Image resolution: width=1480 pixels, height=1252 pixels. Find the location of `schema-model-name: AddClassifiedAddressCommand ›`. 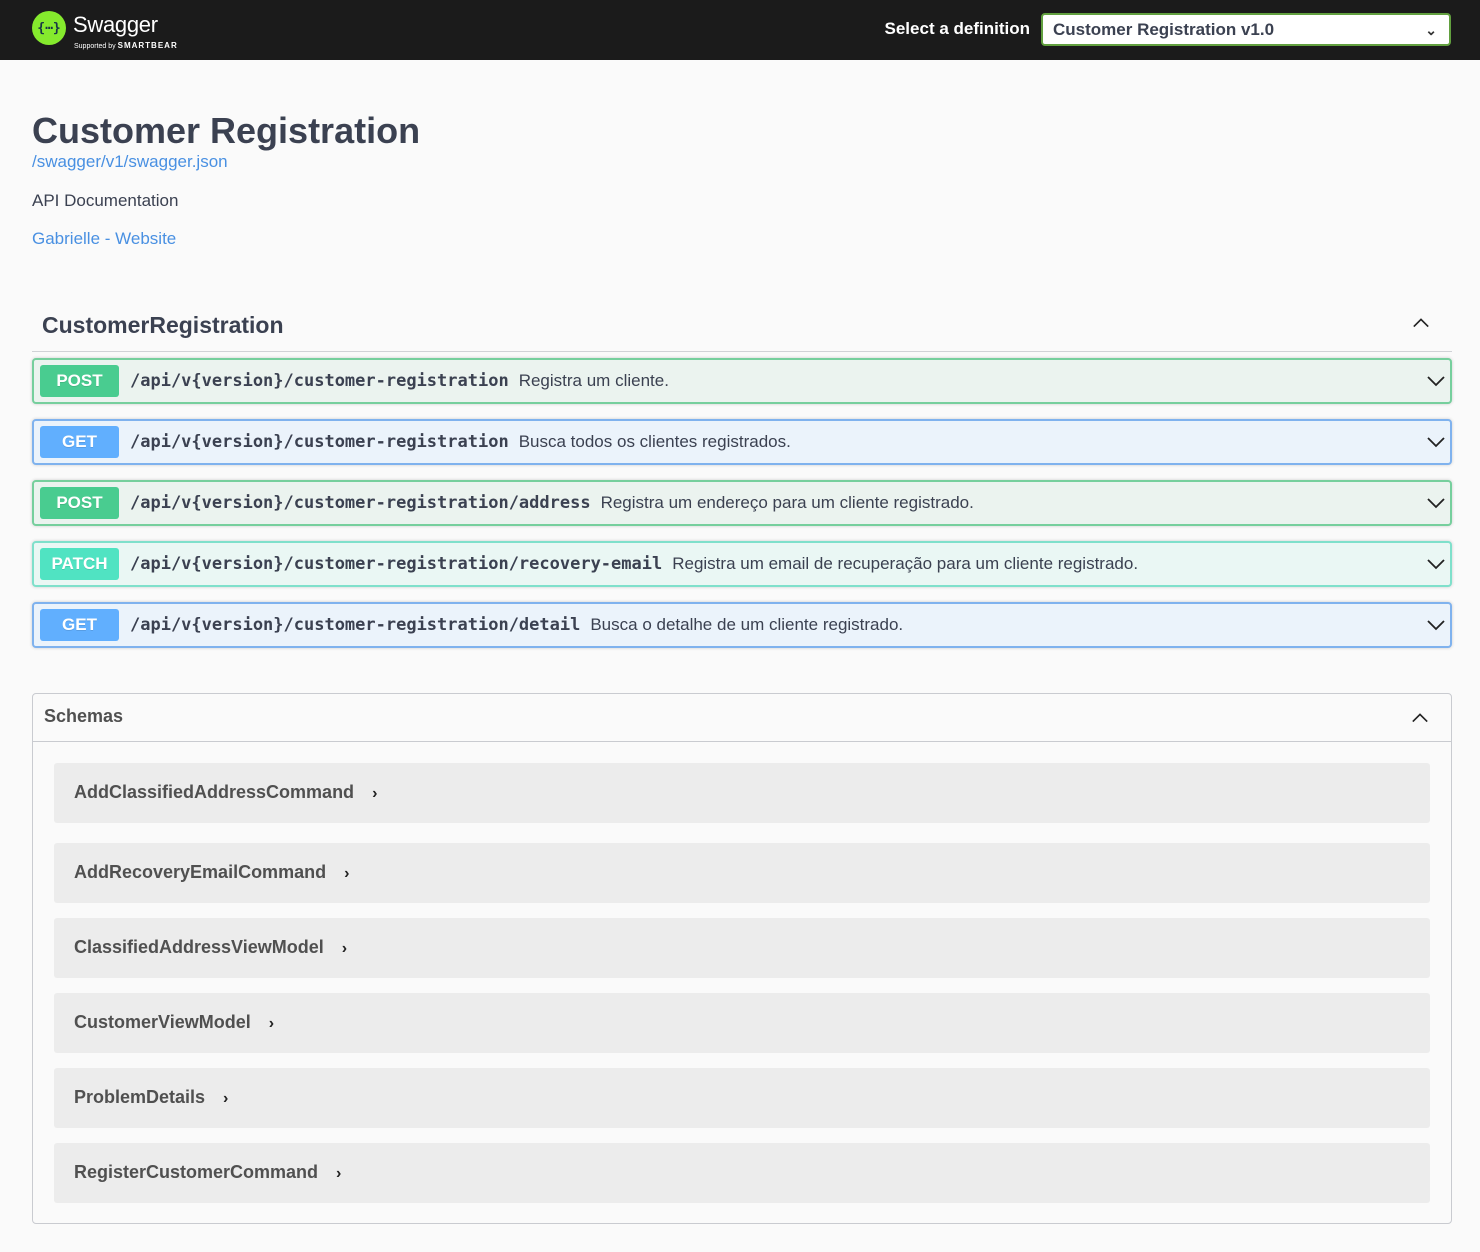

schema-model-name: AddClassifiedAddressCommand › is located at coordinates (225, 792).